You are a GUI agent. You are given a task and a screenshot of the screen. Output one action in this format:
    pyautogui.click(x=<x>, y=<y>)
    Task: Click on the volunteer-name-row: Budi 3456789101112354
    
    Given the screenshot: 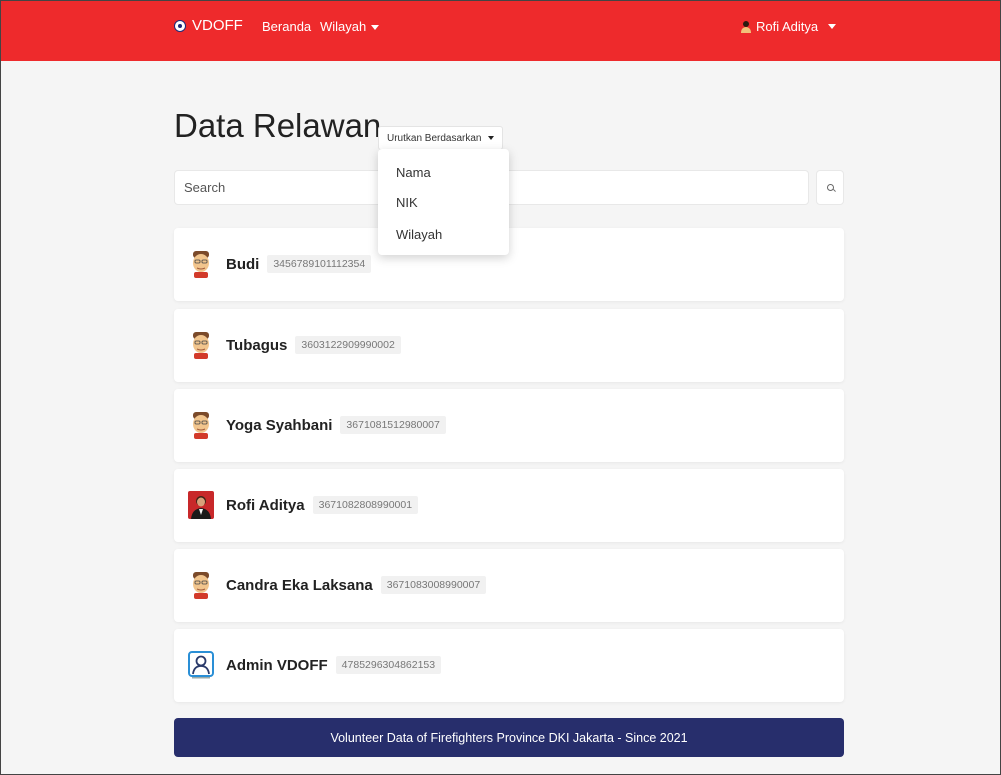 What is the action you would take?
    pyautogui.click(x=299, y=264)
    